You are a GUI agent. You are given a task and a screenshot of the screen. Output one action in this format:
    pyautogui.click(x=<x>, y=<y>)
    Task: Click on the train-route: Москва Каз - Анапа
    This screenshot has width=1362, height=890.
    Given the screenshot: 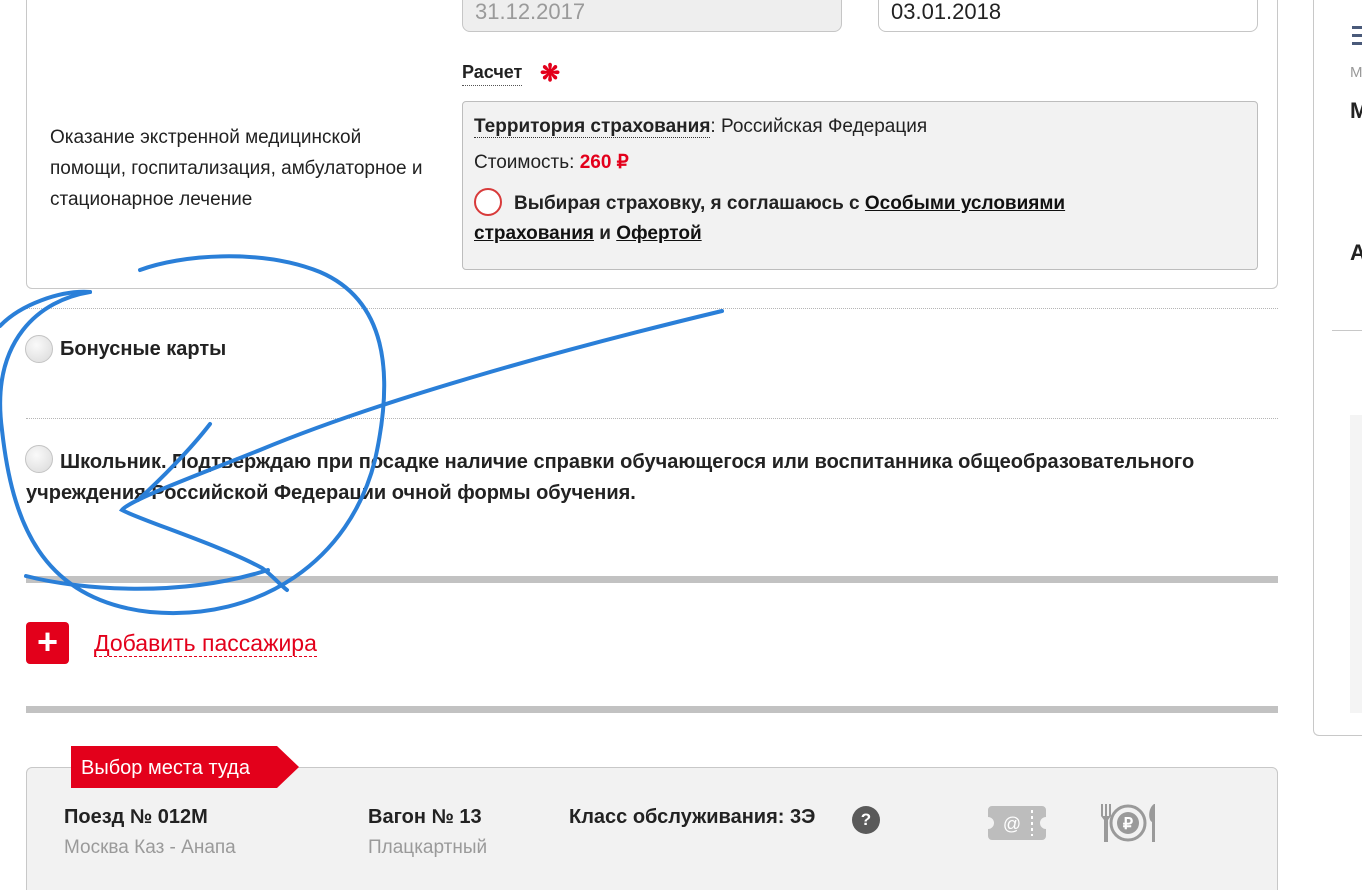 What is the action you would take?
    pyautogui.click(x=150, y=847)
    